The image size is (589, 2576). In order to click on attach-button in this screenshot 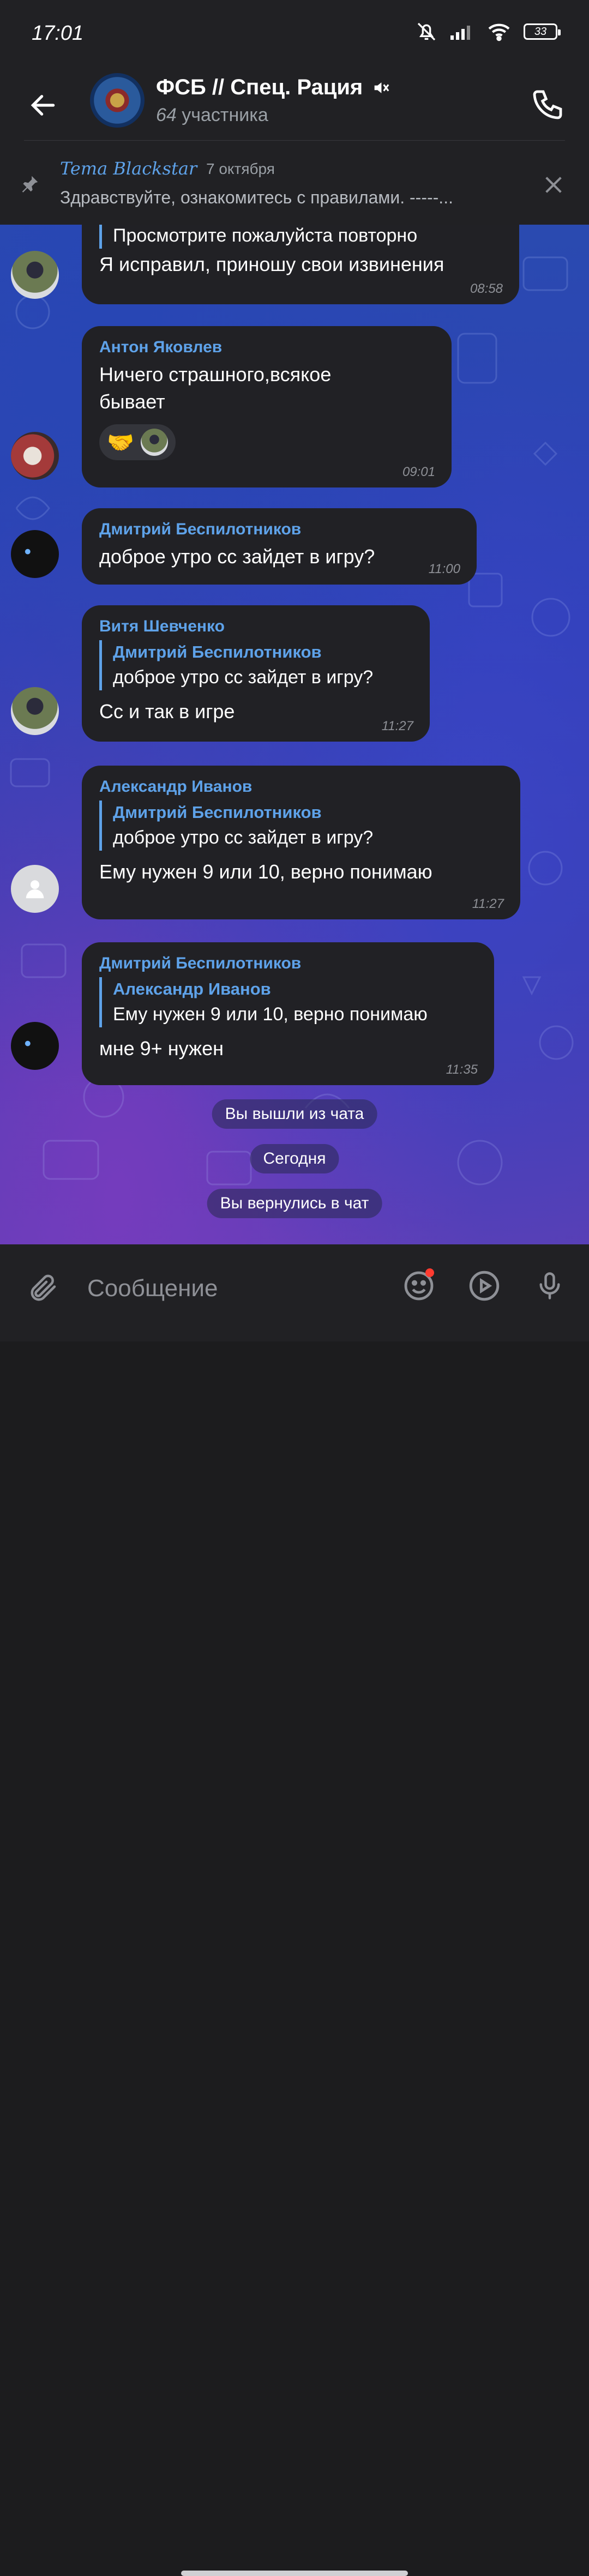, I will do `click(43, 1288)`.